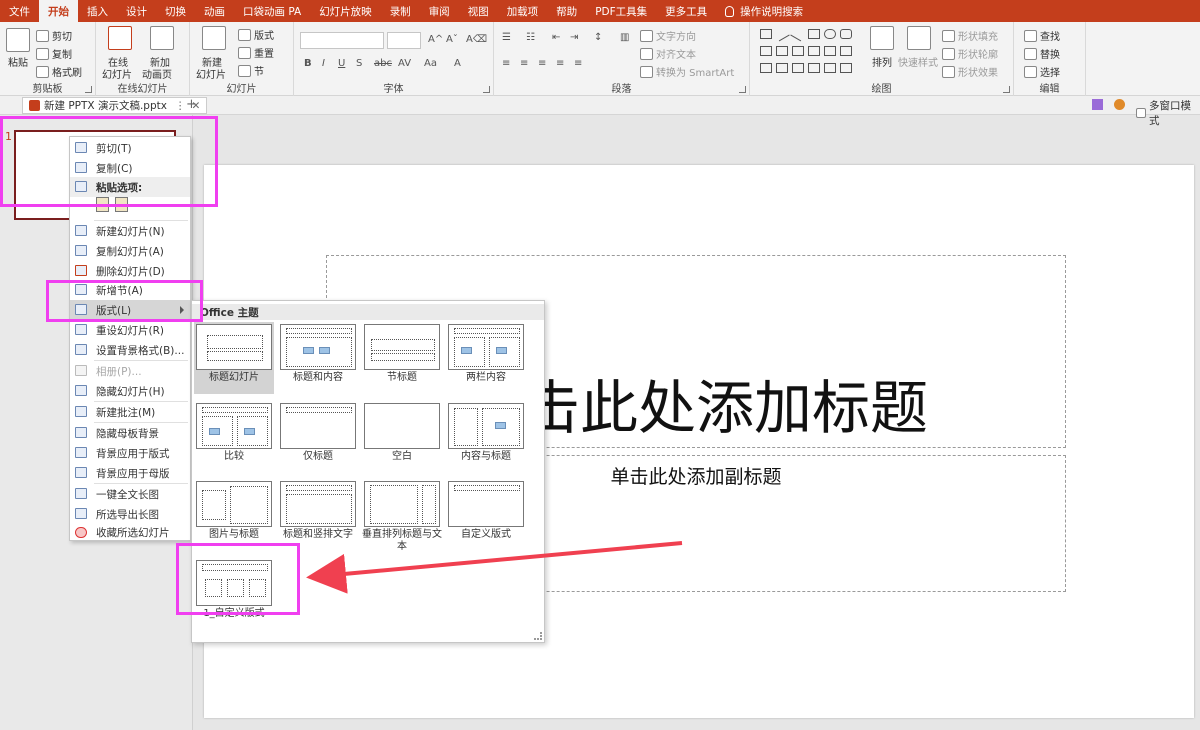 Image resolution: width=1200 pixels, height=730 pixels. Describe the element at coordinates (130, 433) in the screenshot. I see `menu-hide-master-background: 隐藏母板背景` at that location.